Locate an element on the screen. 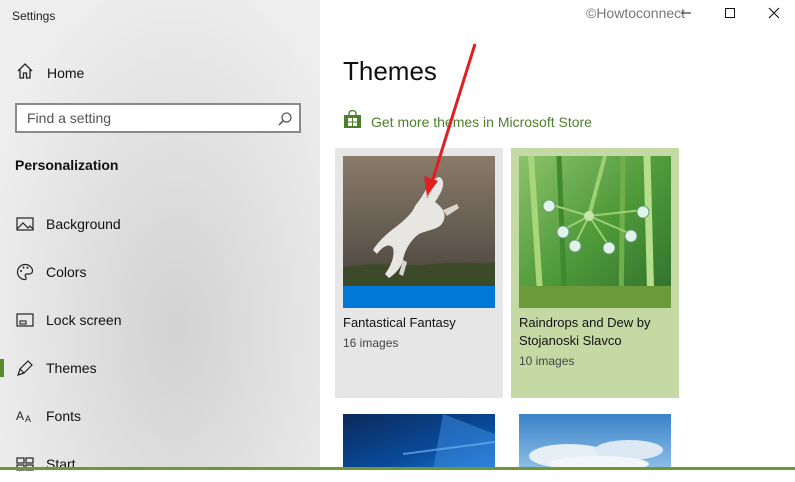  theme-image-count: 10 images is located at coordinates (547, 361).